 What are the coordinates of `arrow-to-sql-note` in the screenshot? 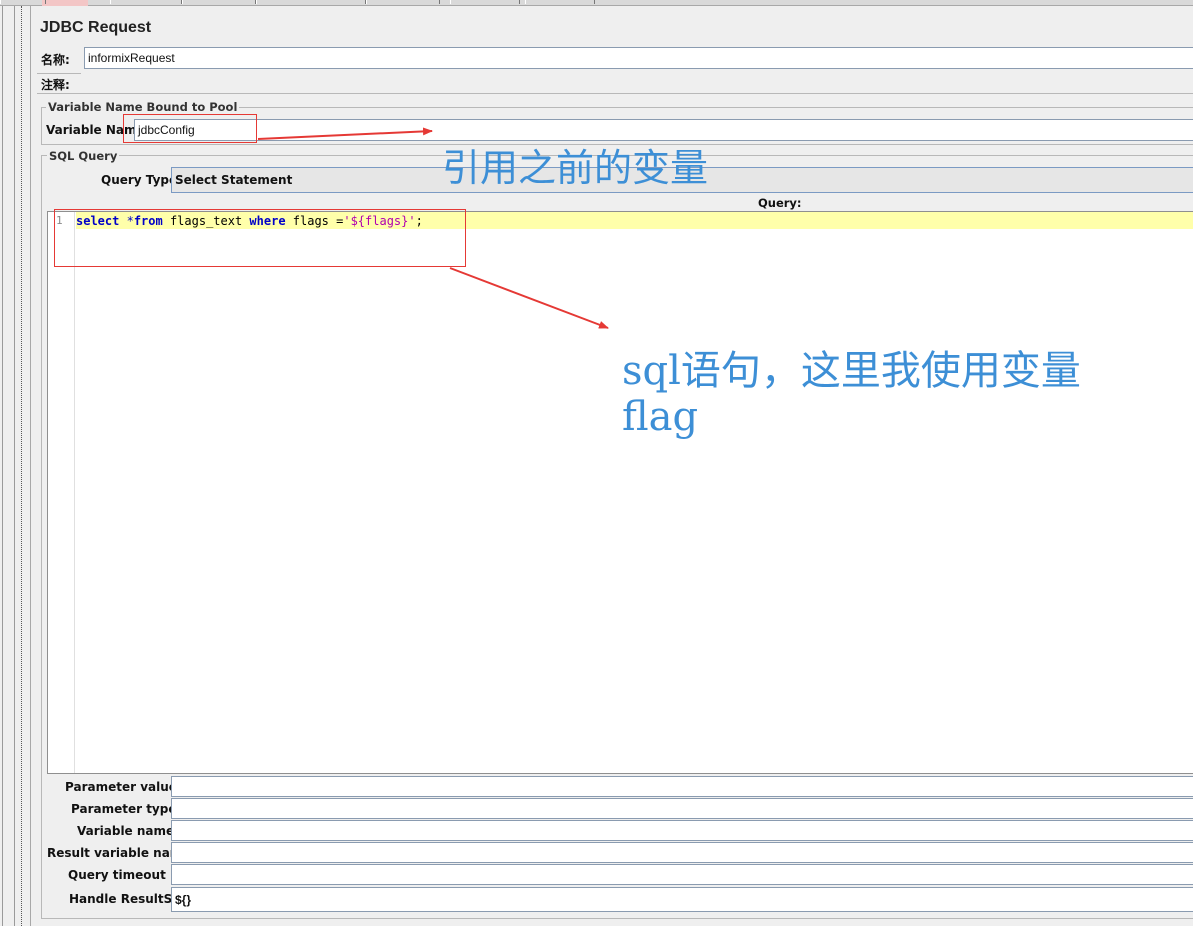 It's located at (529, 298).